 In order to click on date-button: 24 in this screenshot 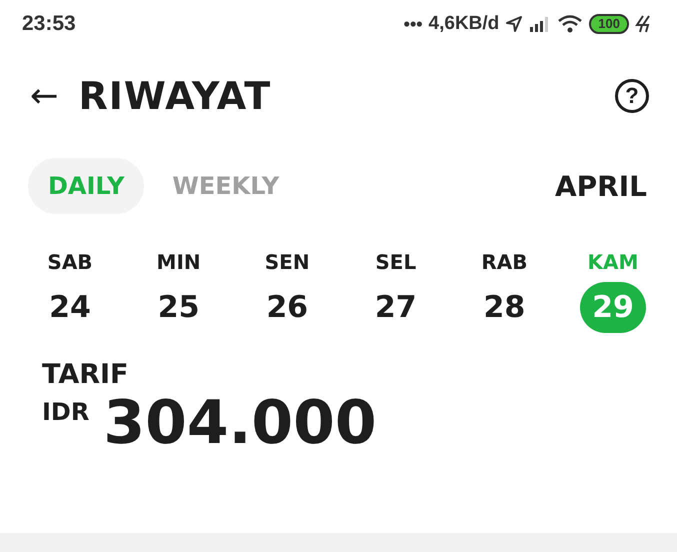, I will do `click(70, 307)`.